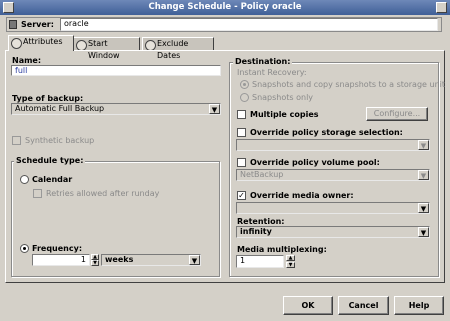 The width and height of the screenshot is (450, 321). I want to click on synthetic-backup-checkbox, so click(16, 140).